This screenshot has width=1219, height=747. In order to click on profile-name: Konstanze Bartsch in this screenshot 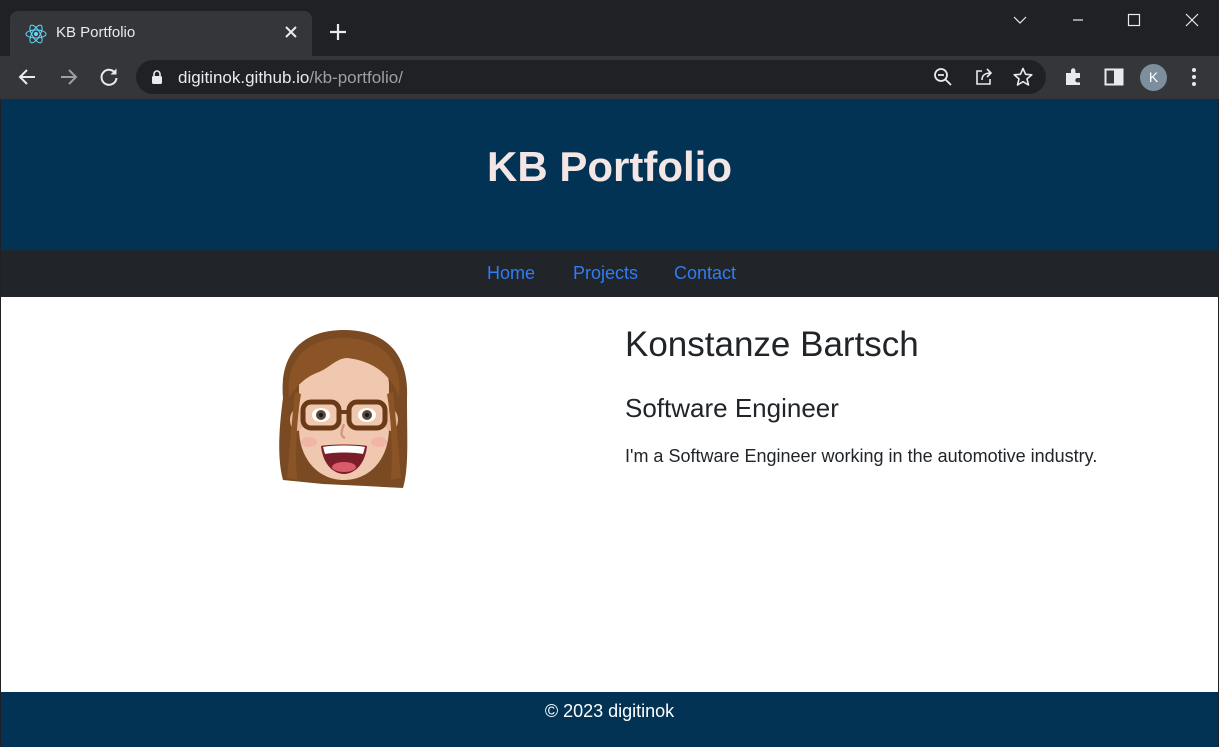, I will do `click(772, 344)`.